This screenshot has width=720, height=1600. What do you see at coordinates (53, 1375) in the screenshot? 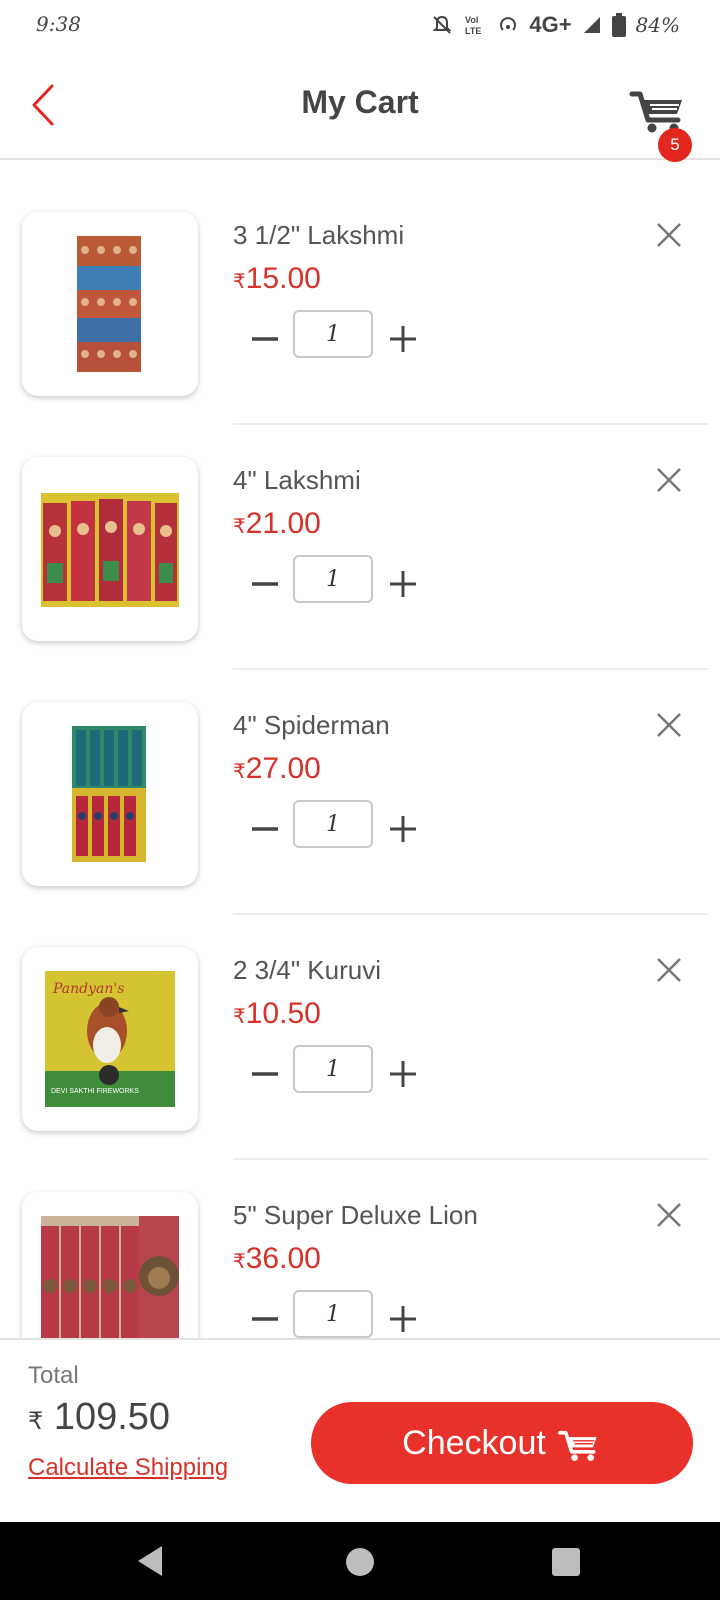
I see `total-label: Total` at bounding box center [53, 1375].